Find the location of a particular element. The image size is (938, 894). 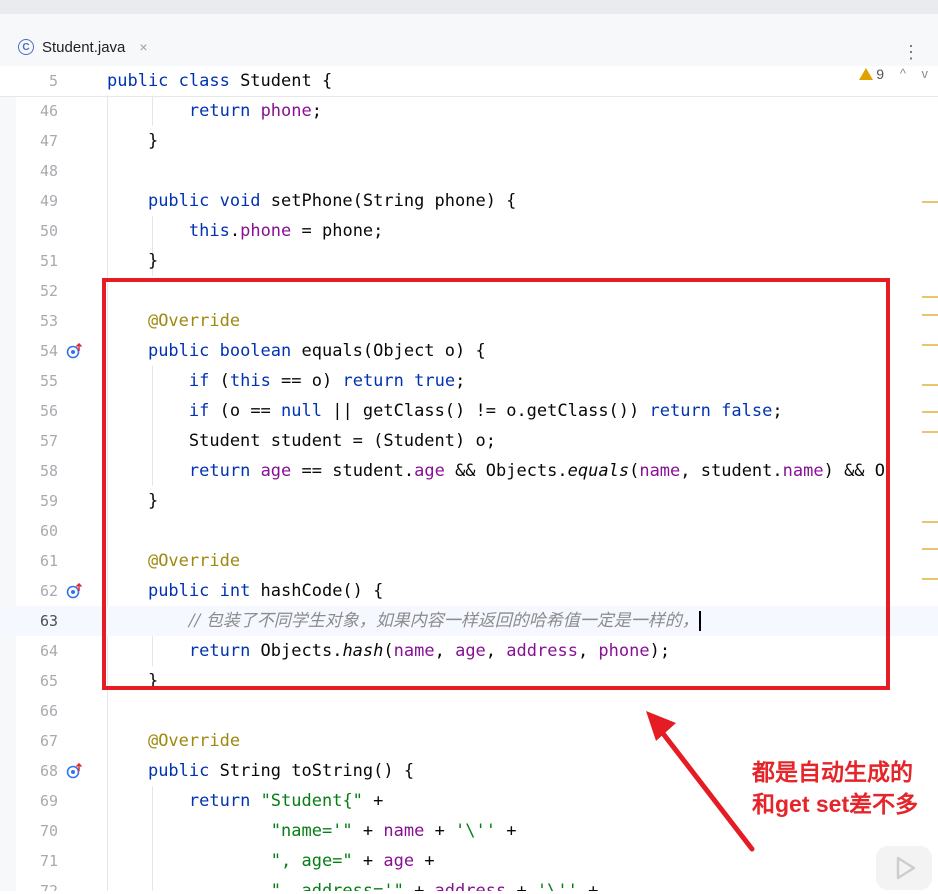

line-number: 51 is located at coordinates (48, 261).